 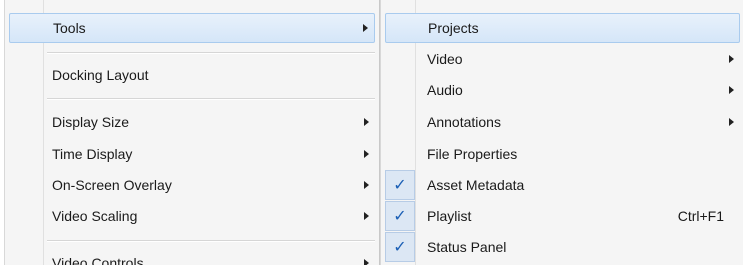 What do you see at coordinates (192, 154) in the screenshot?
I see `menu-item-time-display: Time Display` at bounding box center [192, 154].